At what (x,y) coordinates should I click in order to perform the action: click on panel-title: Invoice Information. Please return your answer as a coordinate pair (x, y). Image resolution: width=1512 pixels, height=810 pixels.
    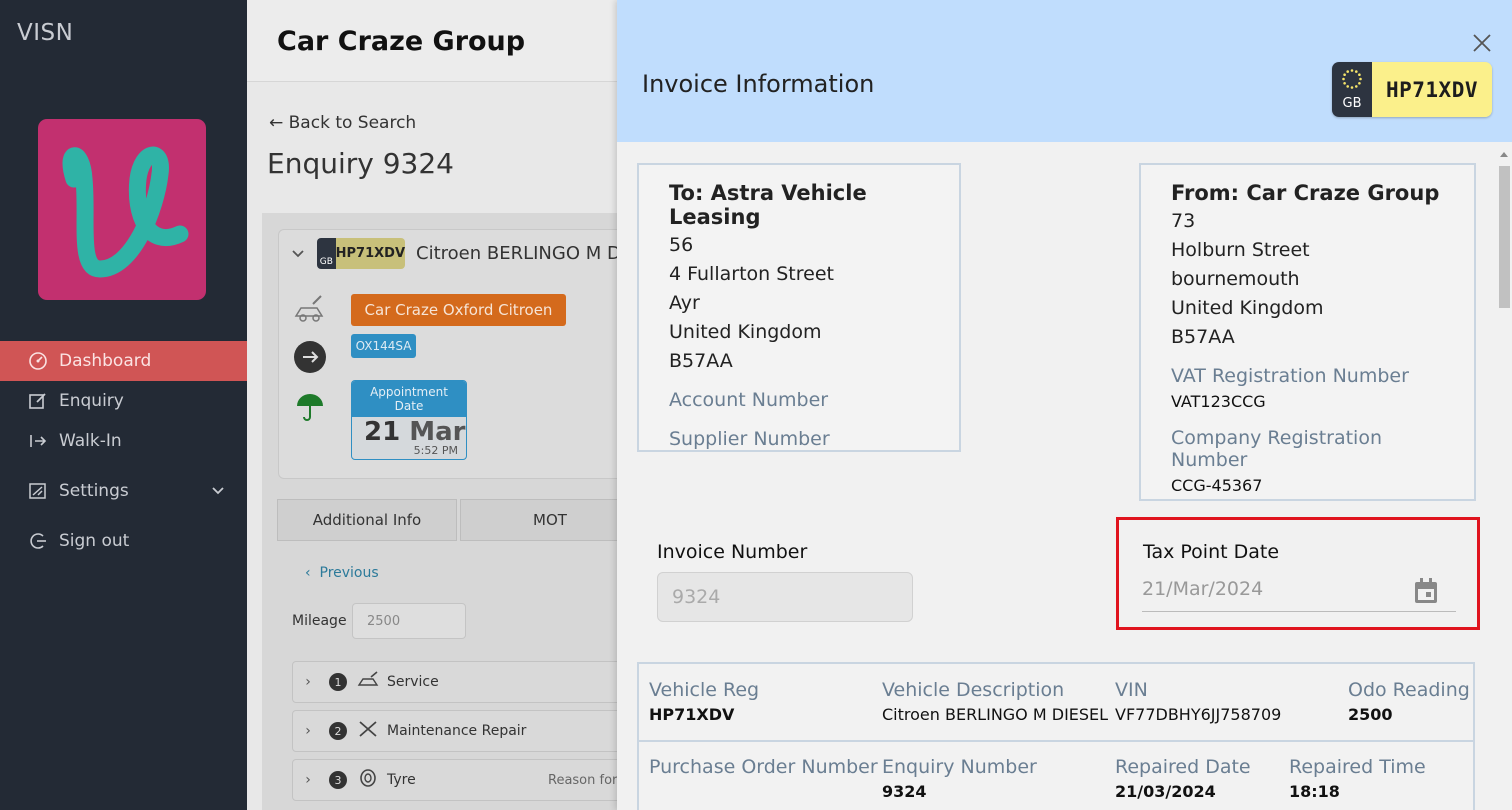
    Looking at the image, I should click on (758, 84).